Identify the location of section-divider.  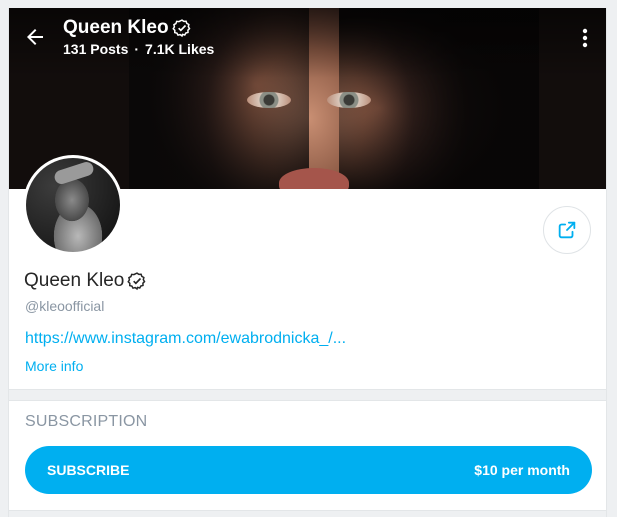
(307, 395).